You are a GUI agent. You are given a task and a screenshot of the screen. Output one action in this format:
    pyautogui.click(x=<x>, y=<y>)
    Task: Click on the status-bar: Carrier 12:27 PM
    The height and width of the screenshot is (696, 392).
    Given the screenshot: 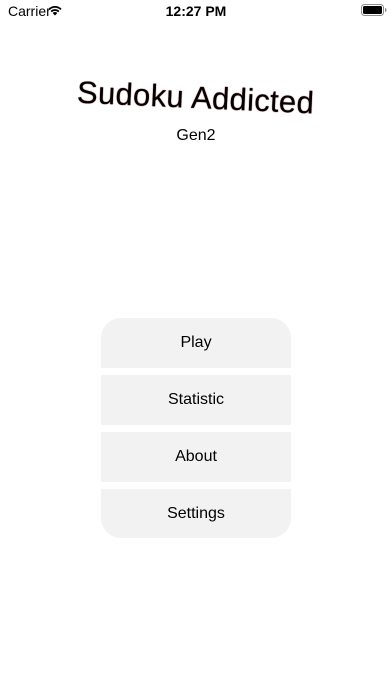 What is the action you would take?
    pyautogui.click(x=196, y=12)
    